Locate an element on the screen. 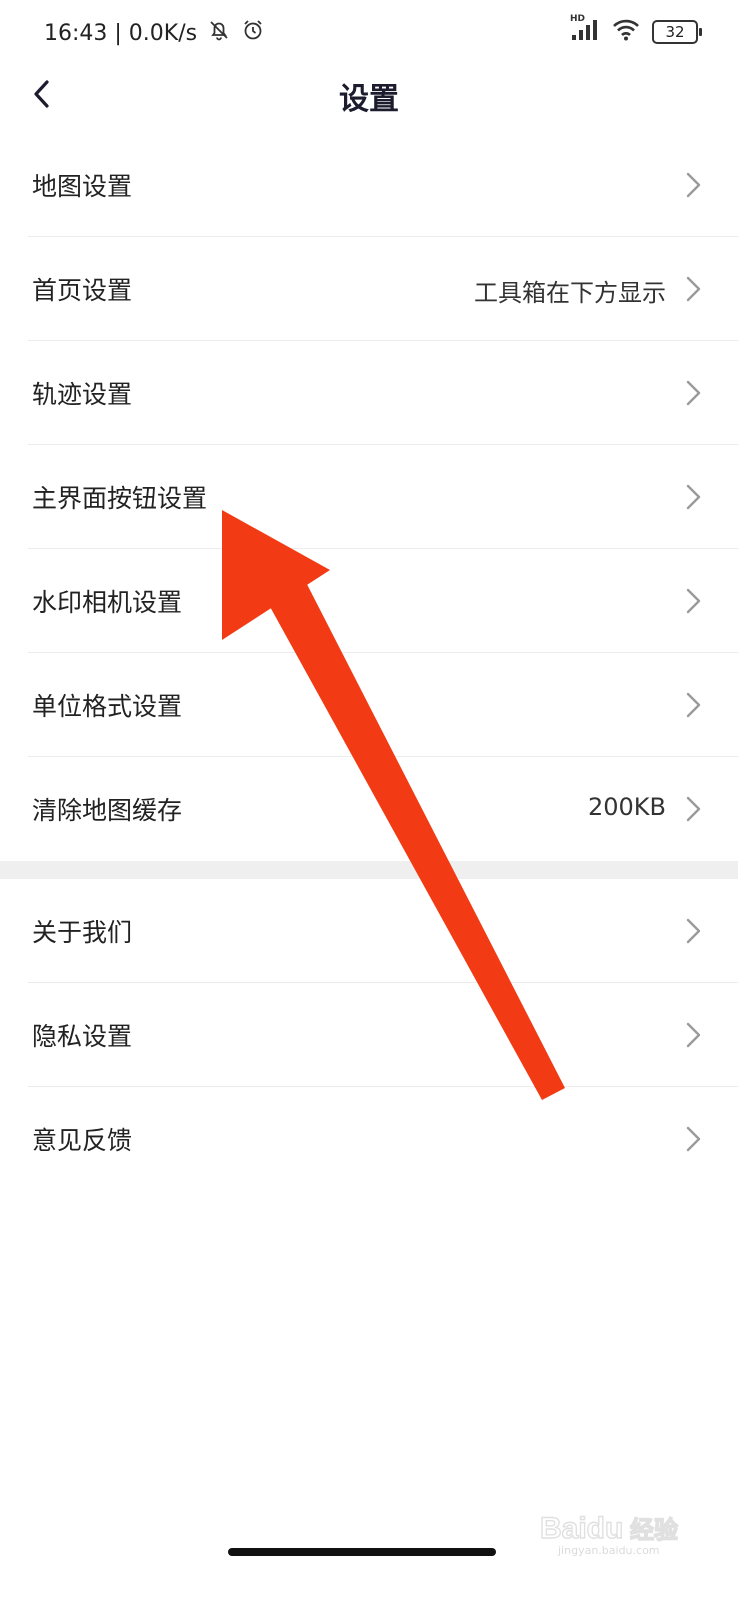  settings-item-value: 工具箱在下方显示 is located at coordinates (570, 293).